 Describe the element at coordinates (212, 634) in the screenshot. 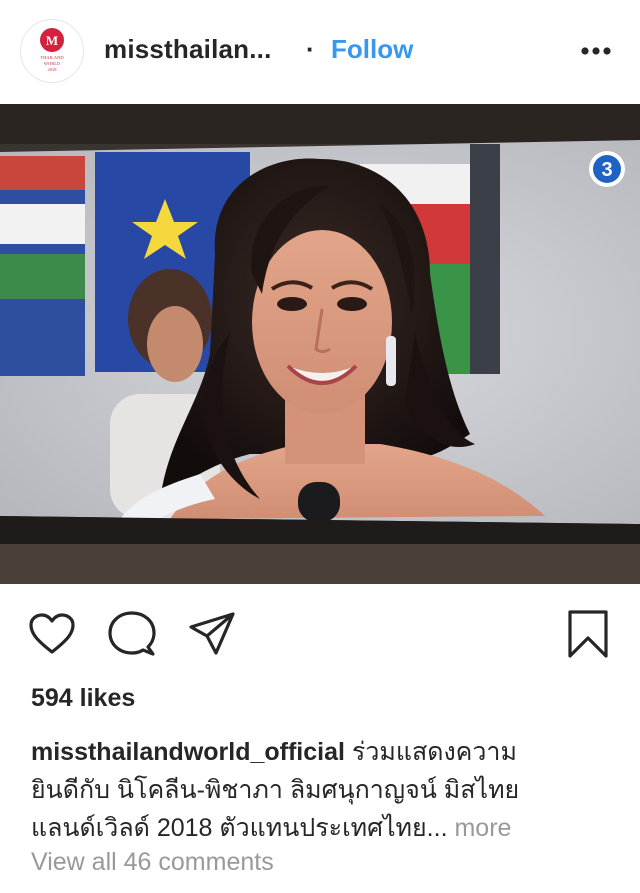

I see `share-icon` at that location.